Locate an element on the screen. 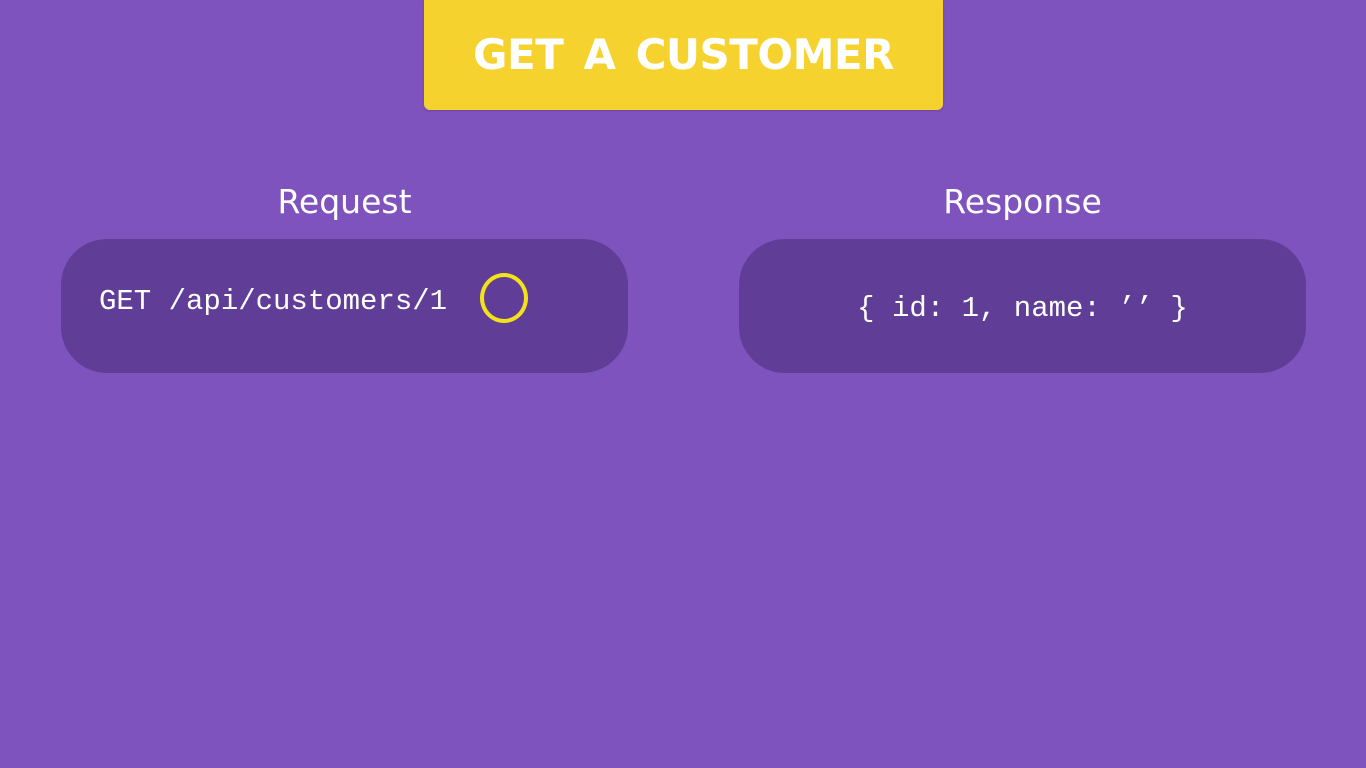 Image resolution: width=1366 pixels, height=768 pixels. request-code: GET /api/customers/1 is located at coordinates (273, 301).